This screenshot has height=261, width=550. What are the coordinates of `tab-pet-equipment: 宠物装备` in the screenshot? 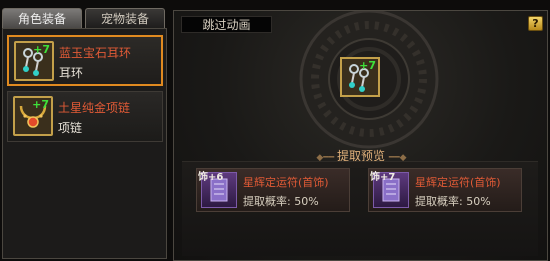 It's located at (125, 18).